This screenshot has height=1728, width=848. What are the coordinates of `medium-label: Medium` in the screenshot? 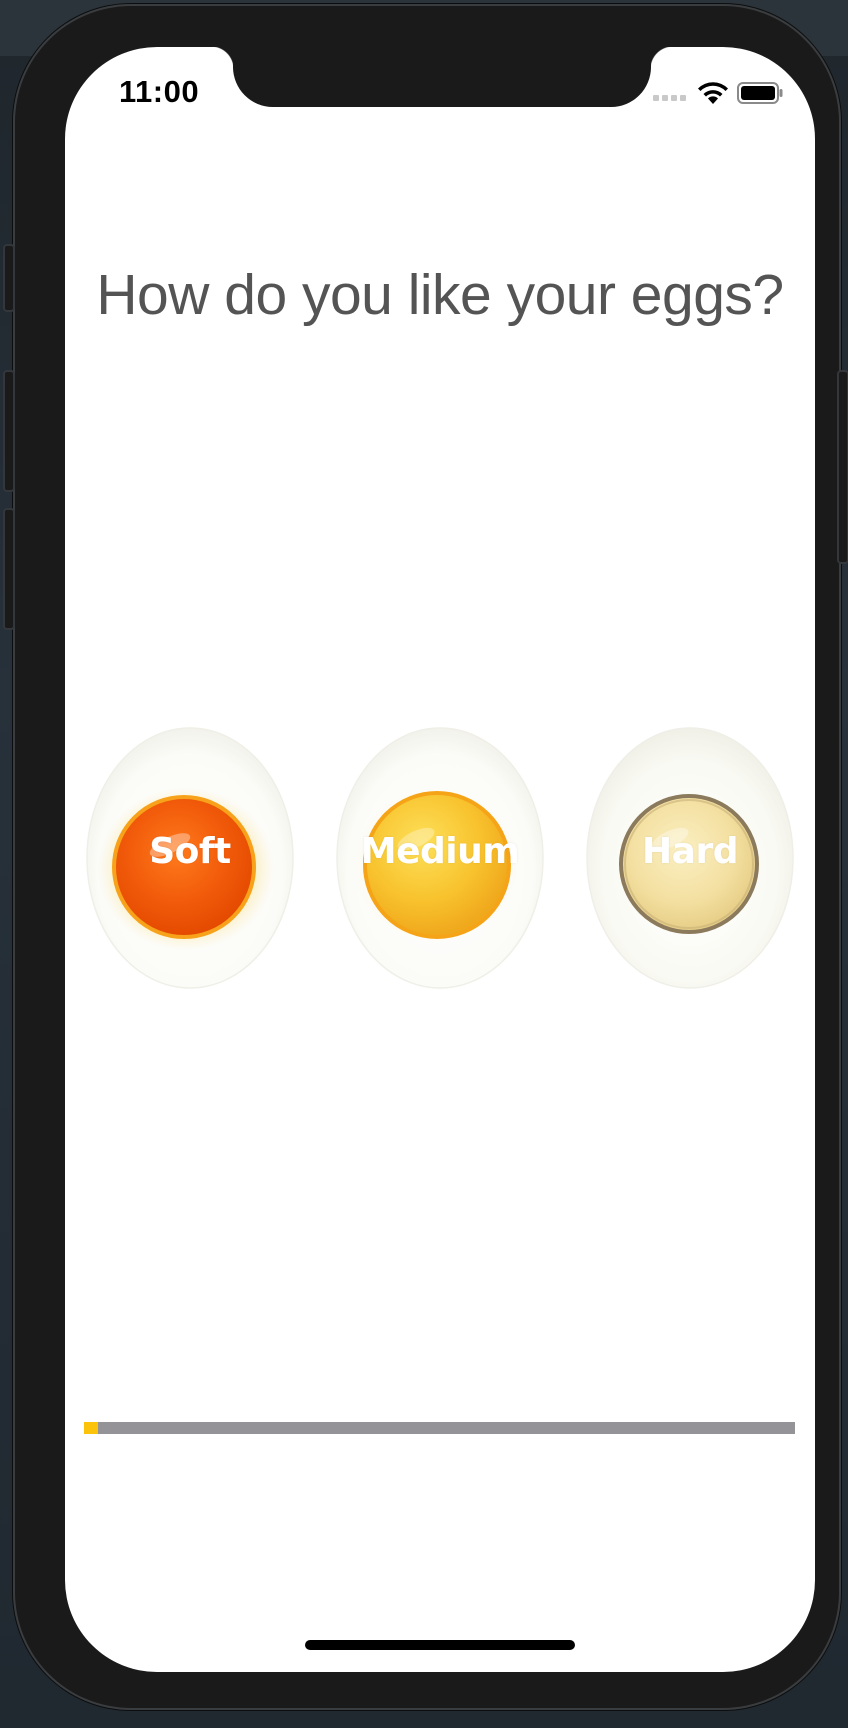 It's located at (440, 851).